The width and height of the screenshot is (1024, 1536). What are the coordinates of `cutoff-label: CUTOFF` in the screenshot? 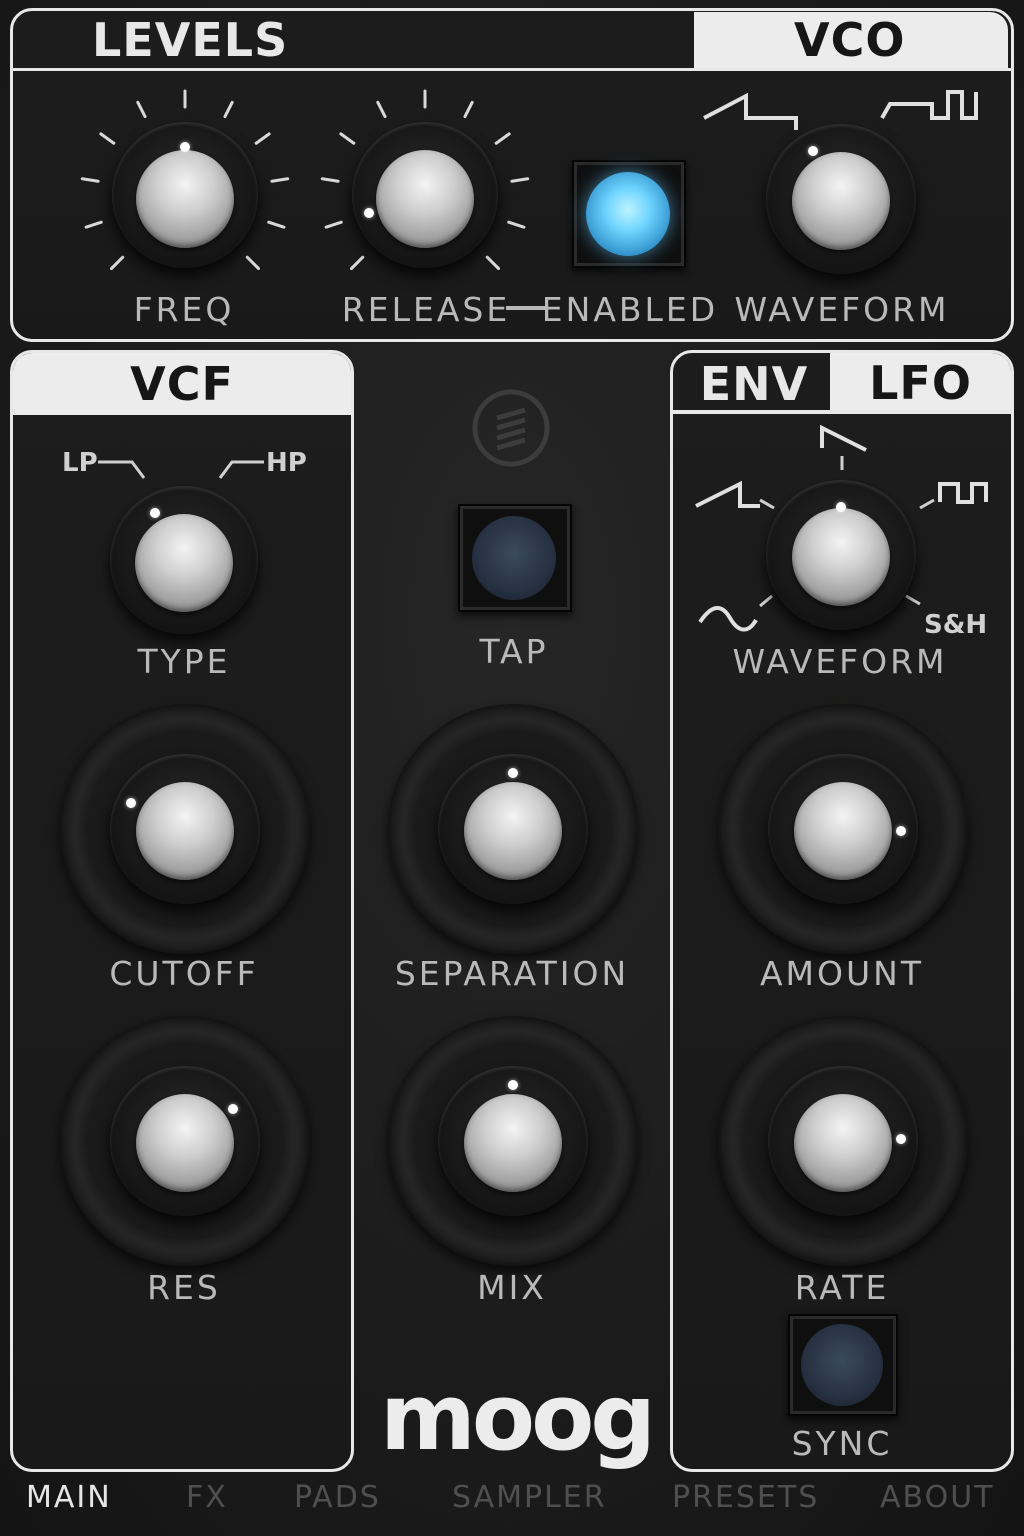 It's located at (184, 973).